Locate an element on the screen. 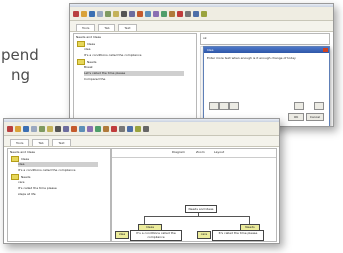 The image size is (343, 253). underline-format-button is located at coordinates (234, 106).